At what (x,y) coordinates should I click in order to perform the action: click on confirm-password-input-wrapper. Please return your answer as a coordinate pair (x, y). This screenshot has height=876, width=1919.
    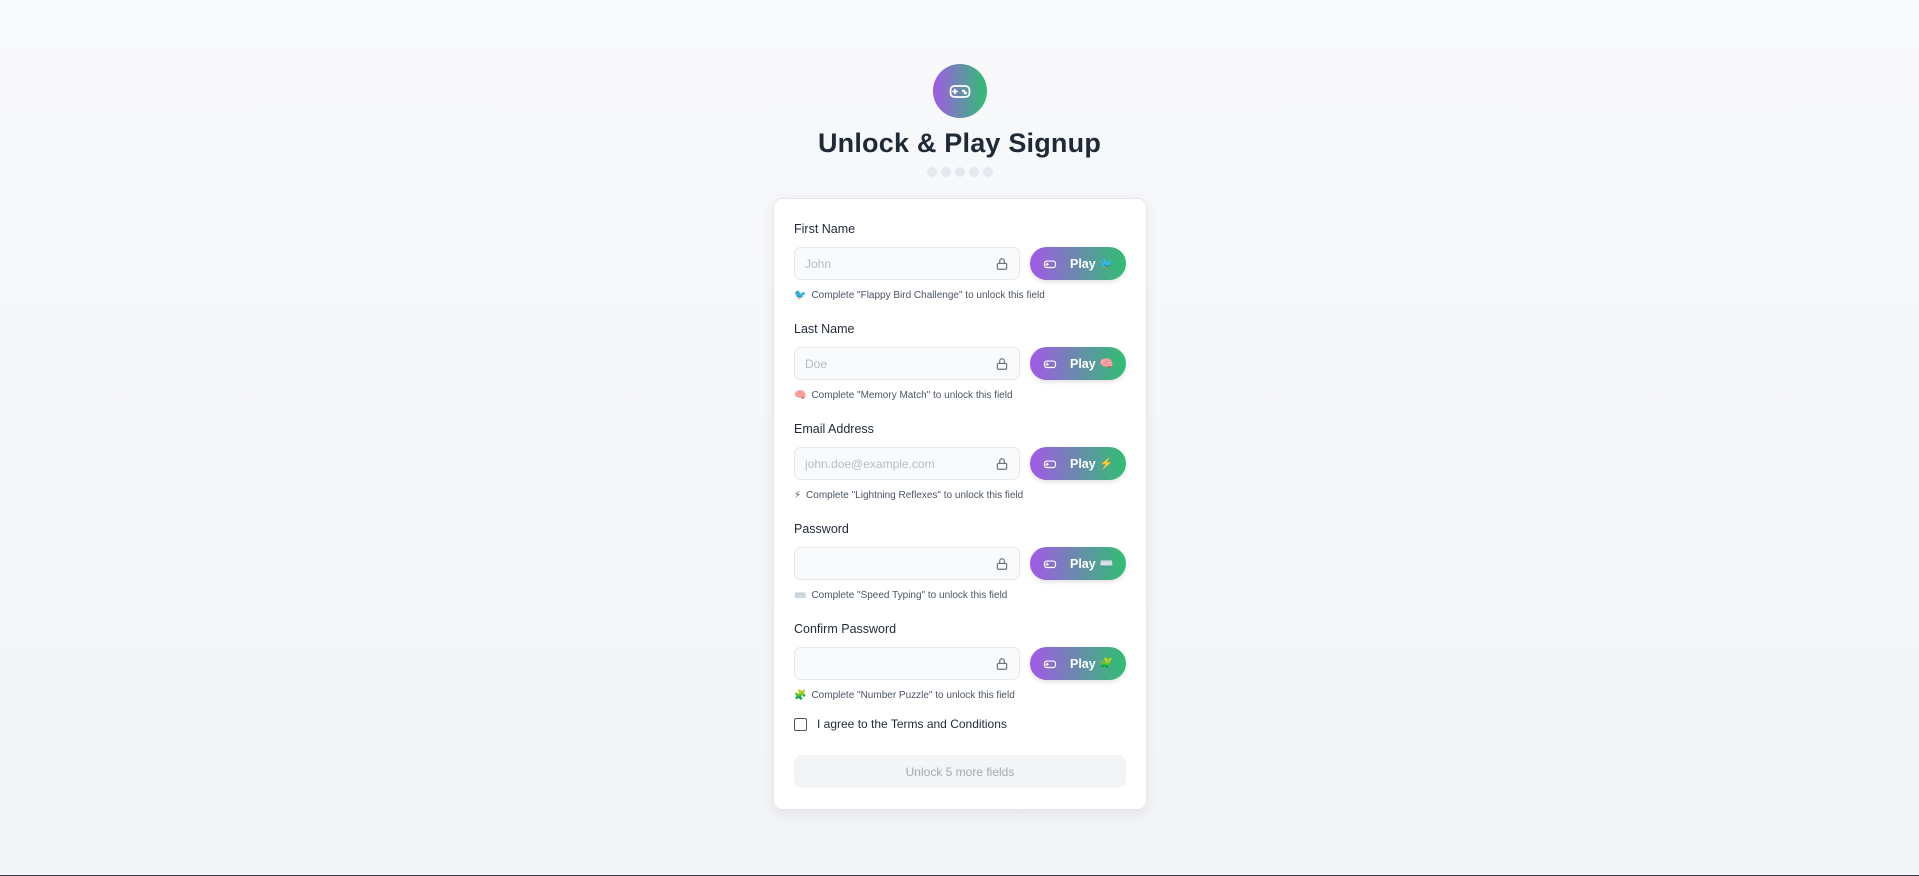
    Looking at the image, I should click on (907, 663).